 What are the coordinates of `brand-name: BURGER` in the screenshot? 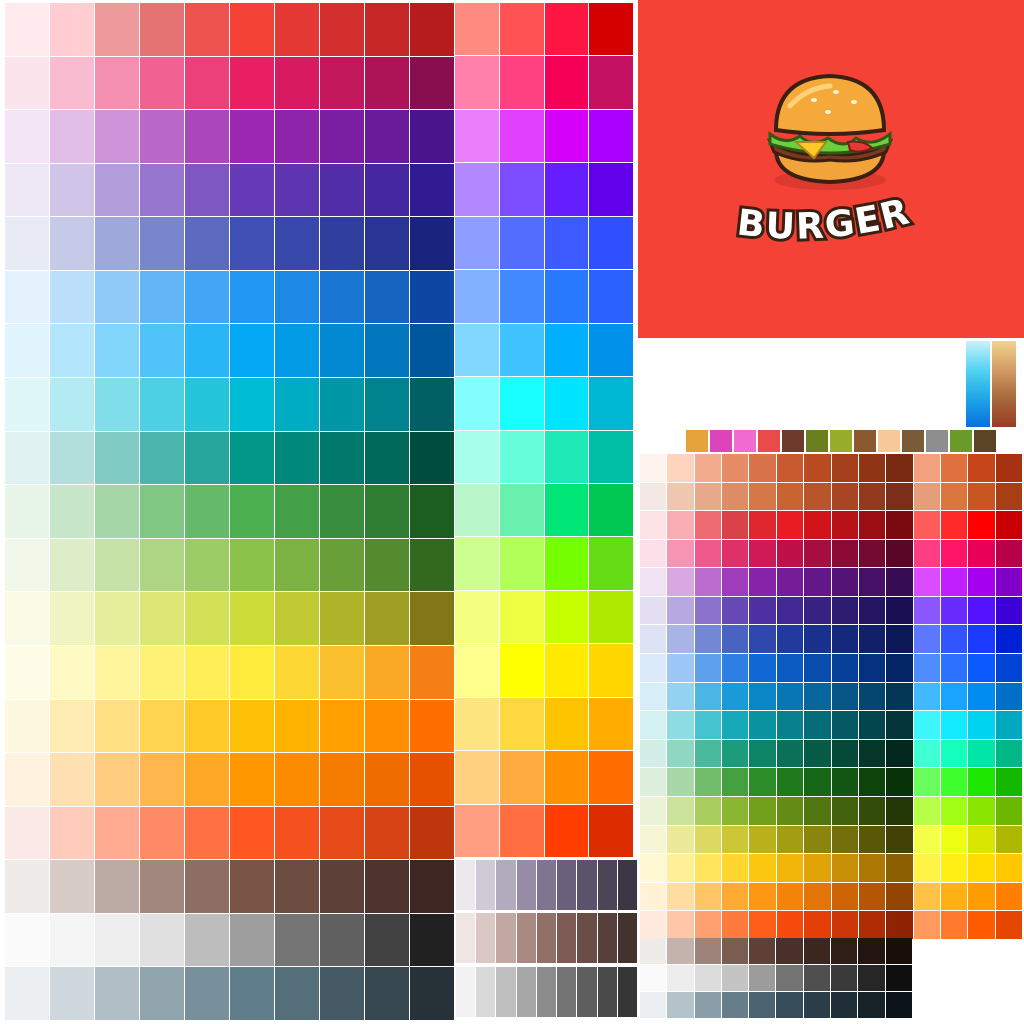 It's located at (824, 220).